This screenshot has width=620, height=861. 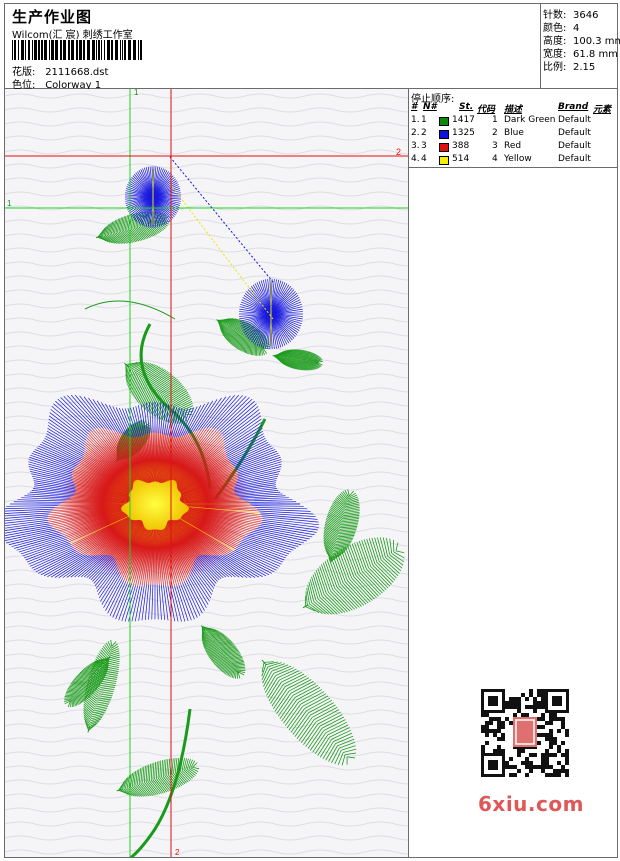 What do you see at coordinates (430, 107) in the screenshot?
I see `col-header-n: N#` at bounding box center [430, 107].